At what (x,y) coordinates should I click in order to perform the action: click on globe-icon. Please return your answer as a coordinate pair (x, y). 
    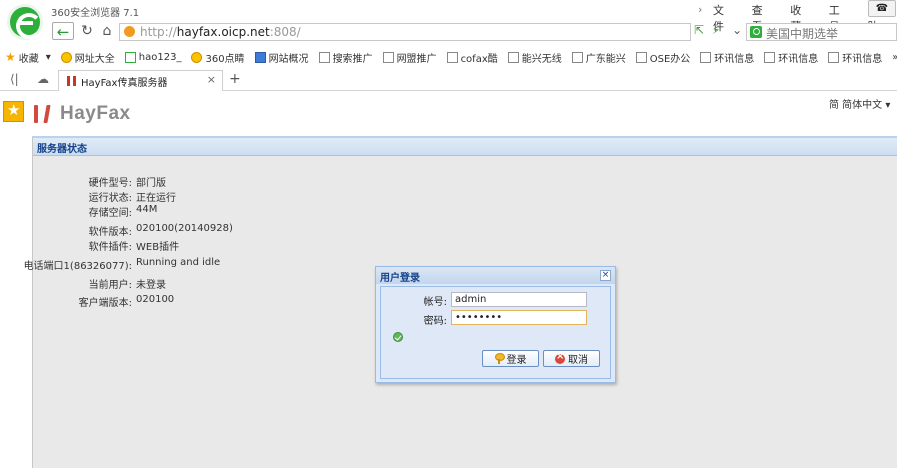
    Looking at the image, I should click on (66, 57).